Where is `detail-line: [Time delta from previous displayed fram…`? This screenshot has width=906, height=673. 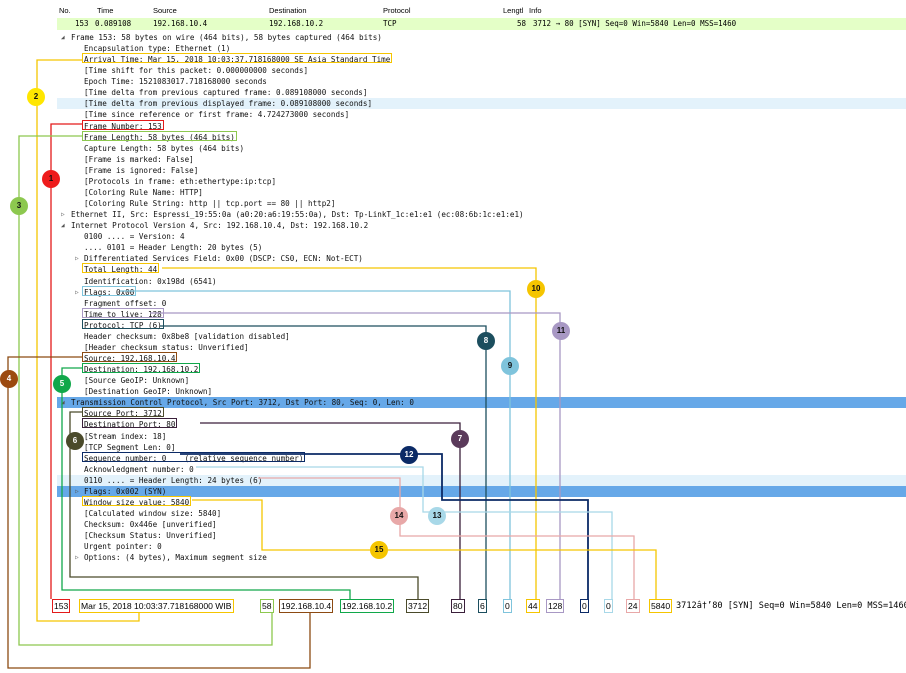 detail-line: [Time delta from previous displayed fram… is located at coordinates (481, 104).